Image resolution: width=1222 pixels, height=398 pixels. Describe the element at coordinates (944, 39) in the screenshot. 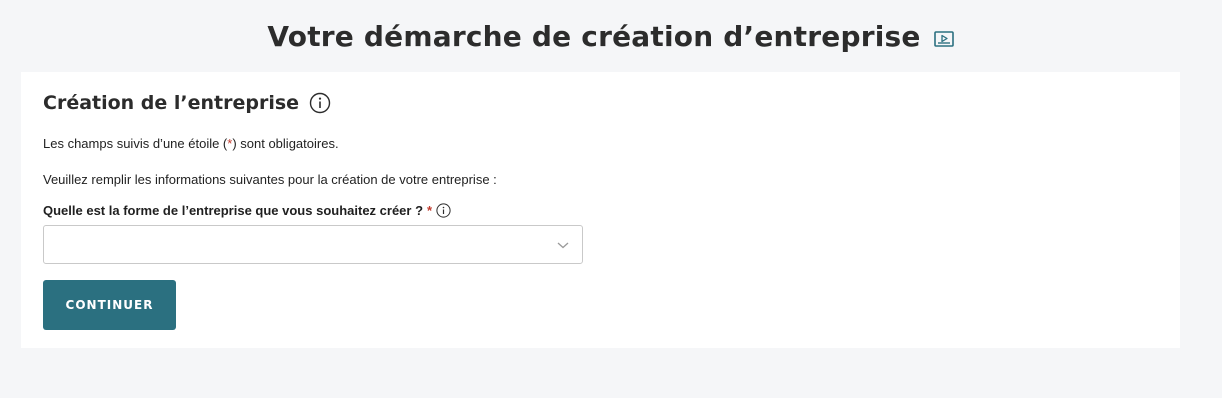

I see `video-play-icon` at that location.